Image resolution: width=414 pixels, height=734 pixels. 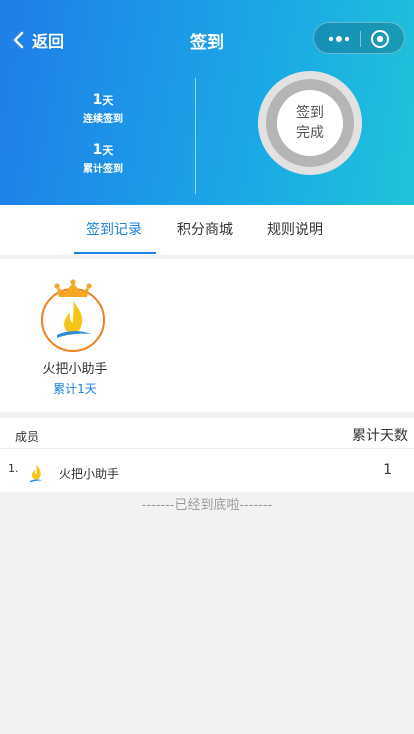 What do you see at coordinates (380, 436) in the screenshot?
I see `list-header-total-days: 累计天数` at bounding box center [380, 436].